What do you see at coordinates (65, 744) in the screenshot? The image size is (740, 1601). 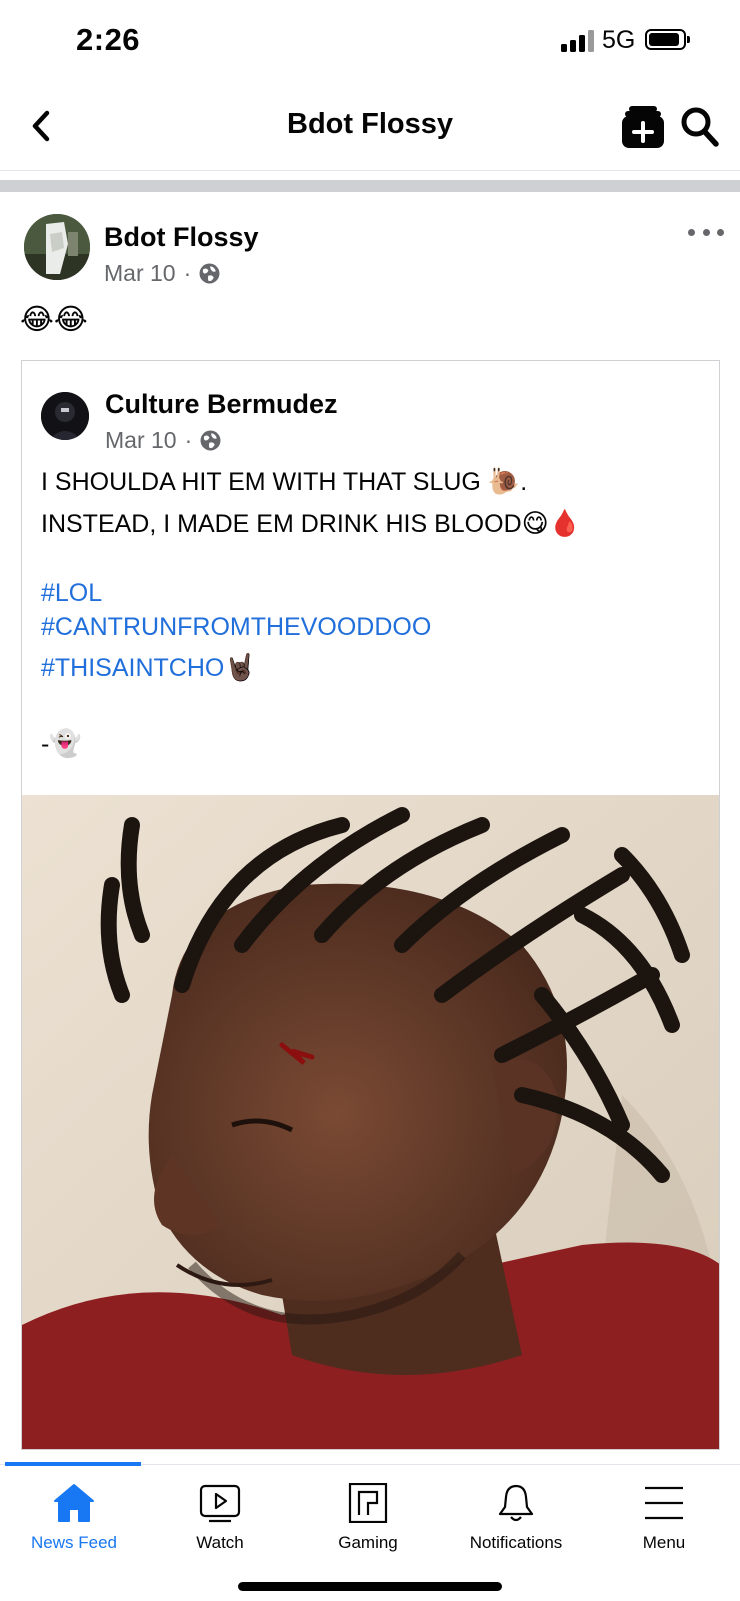 I see `ghost-emoji: 👻` at bounding box center [65, 744].